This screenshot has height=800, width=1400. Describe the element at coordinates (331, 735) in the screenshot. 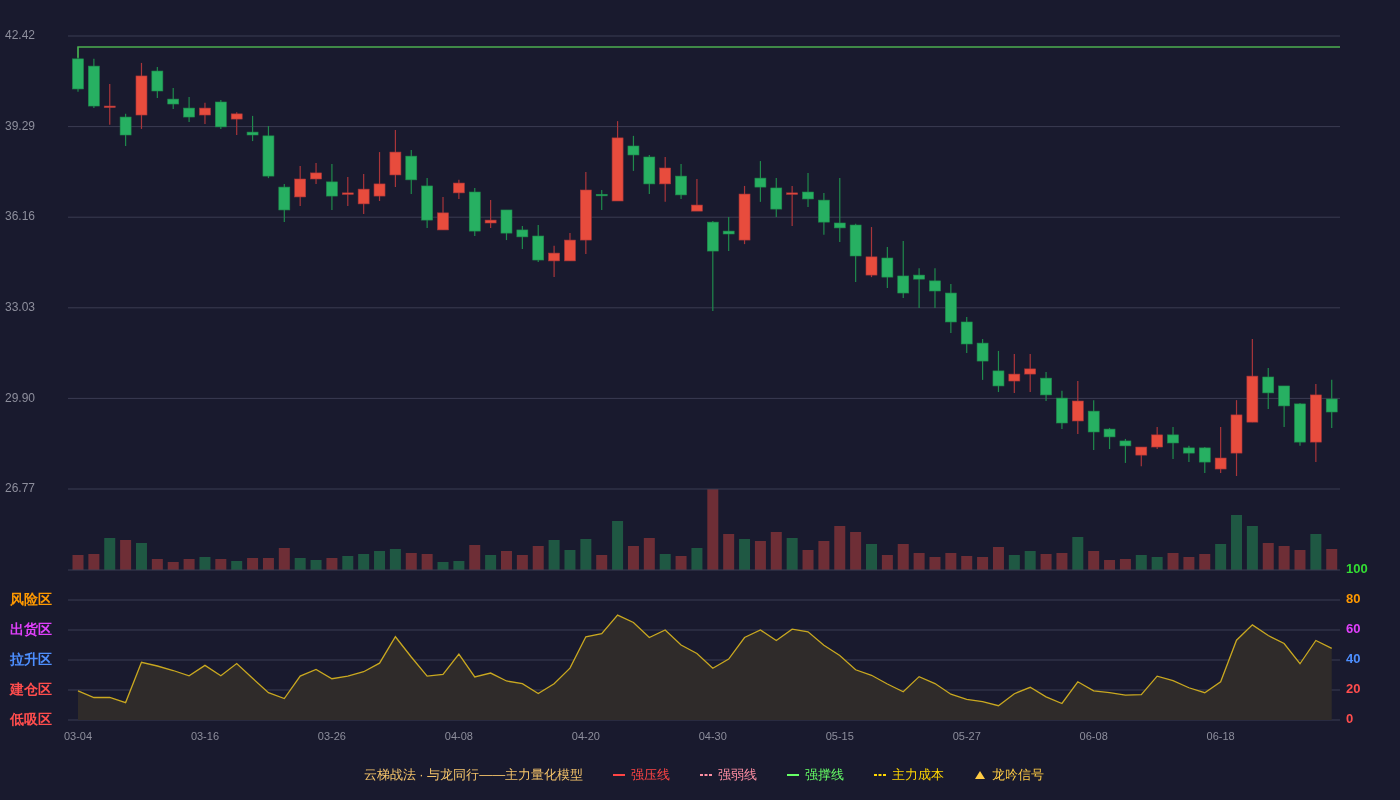

I see `axis-label: 03-26` at that location.